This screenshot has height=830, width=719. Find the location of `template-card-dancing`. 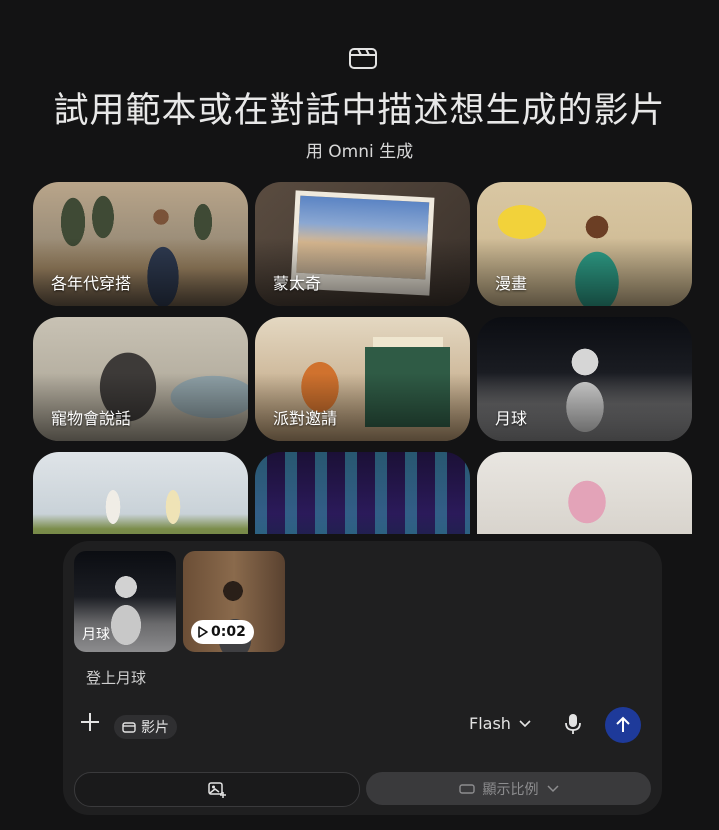

template-card-dancing is located at coordinates (140, 493).